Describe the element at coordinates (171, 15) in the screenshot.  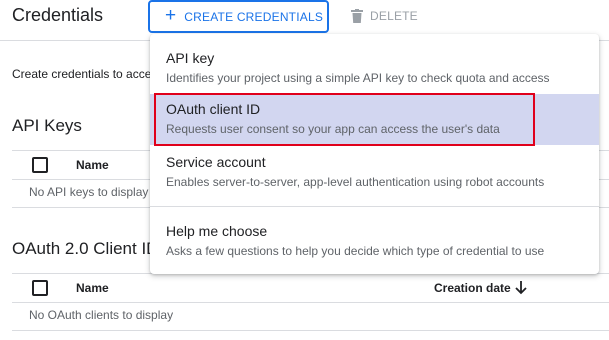
I see `plus-icon: +` at that location.